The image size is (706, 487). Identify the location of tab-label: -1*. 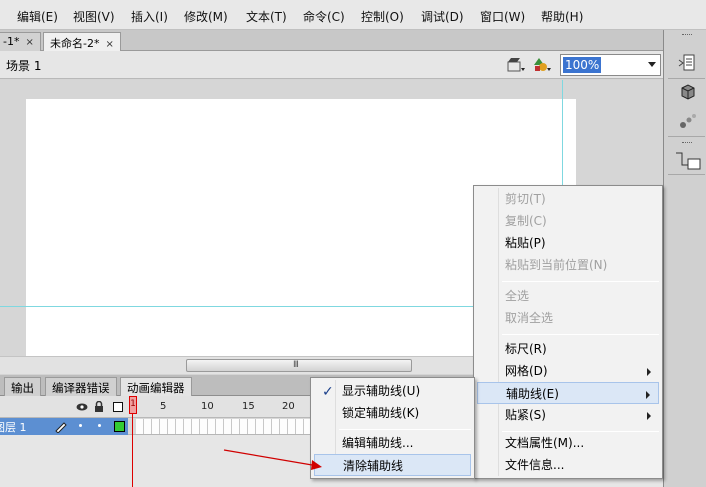
(11, 41).